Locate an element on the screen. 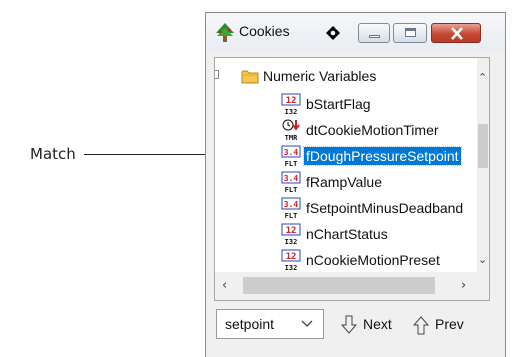 The width and height of the screenshot is (522, 357). close-icon is located at coordinates (457, 33).